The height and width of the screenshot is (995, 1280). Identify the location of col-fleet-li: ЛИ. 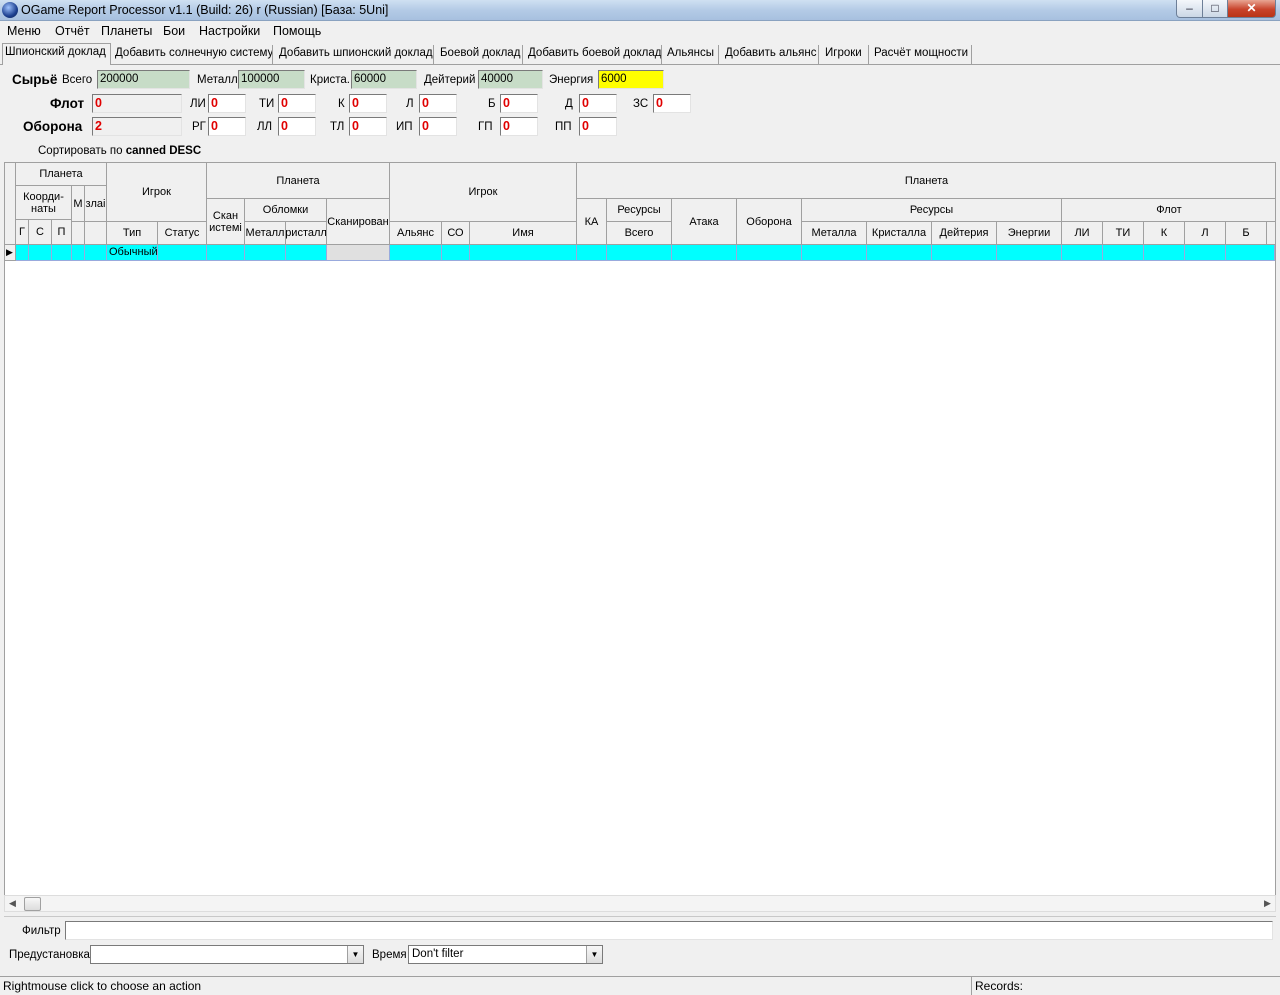
(1082, 233).